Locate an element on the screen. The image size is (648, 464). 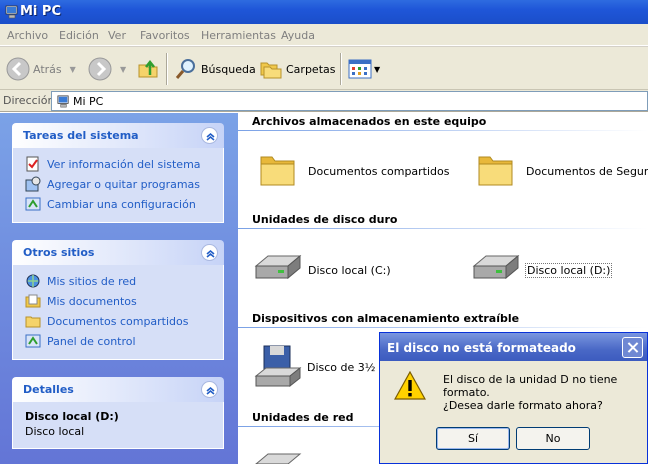
back-label: Atrás is located at coordinates (47, 69).